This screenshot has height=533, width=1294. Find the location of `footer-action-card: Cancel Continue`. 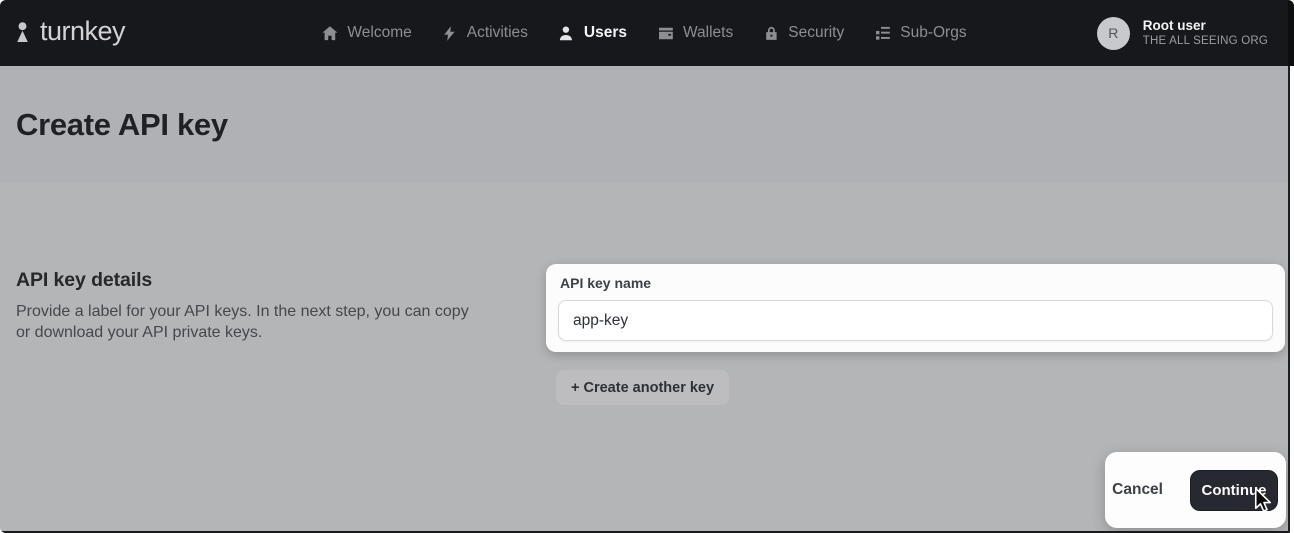

footer-action-card: Cancel Continue is located at coordinates (1195, 490).